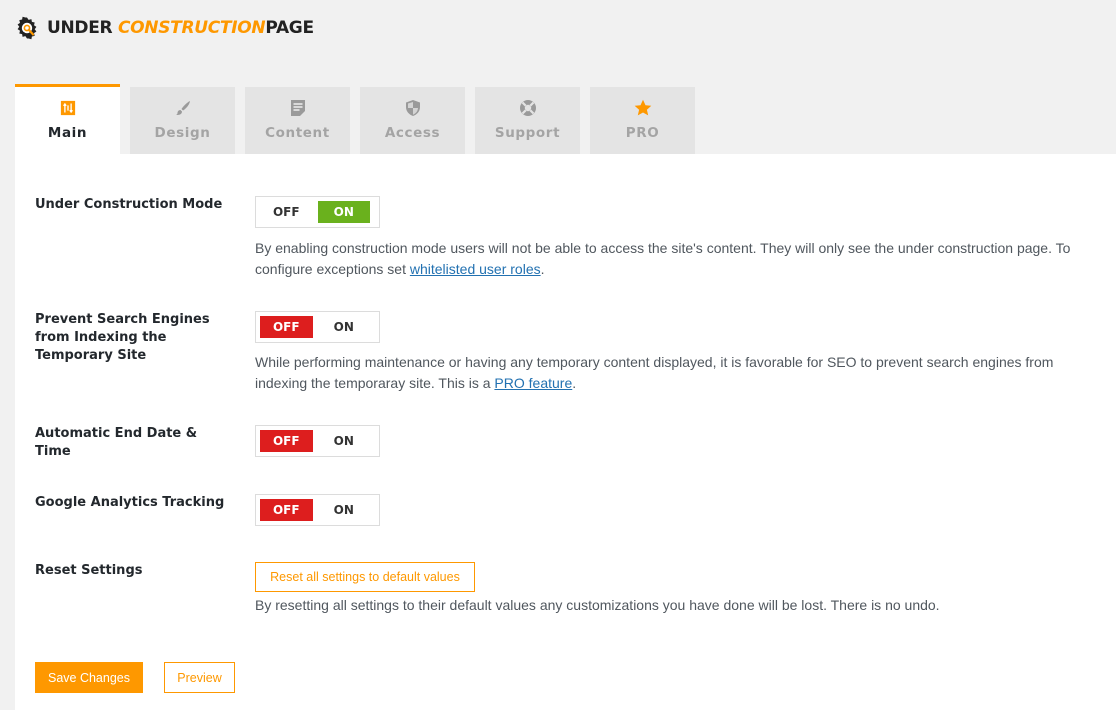 This screenshot has width=1116, height=710. I want to click on reset-settings-label: Reset Settings, so click(89, 570).